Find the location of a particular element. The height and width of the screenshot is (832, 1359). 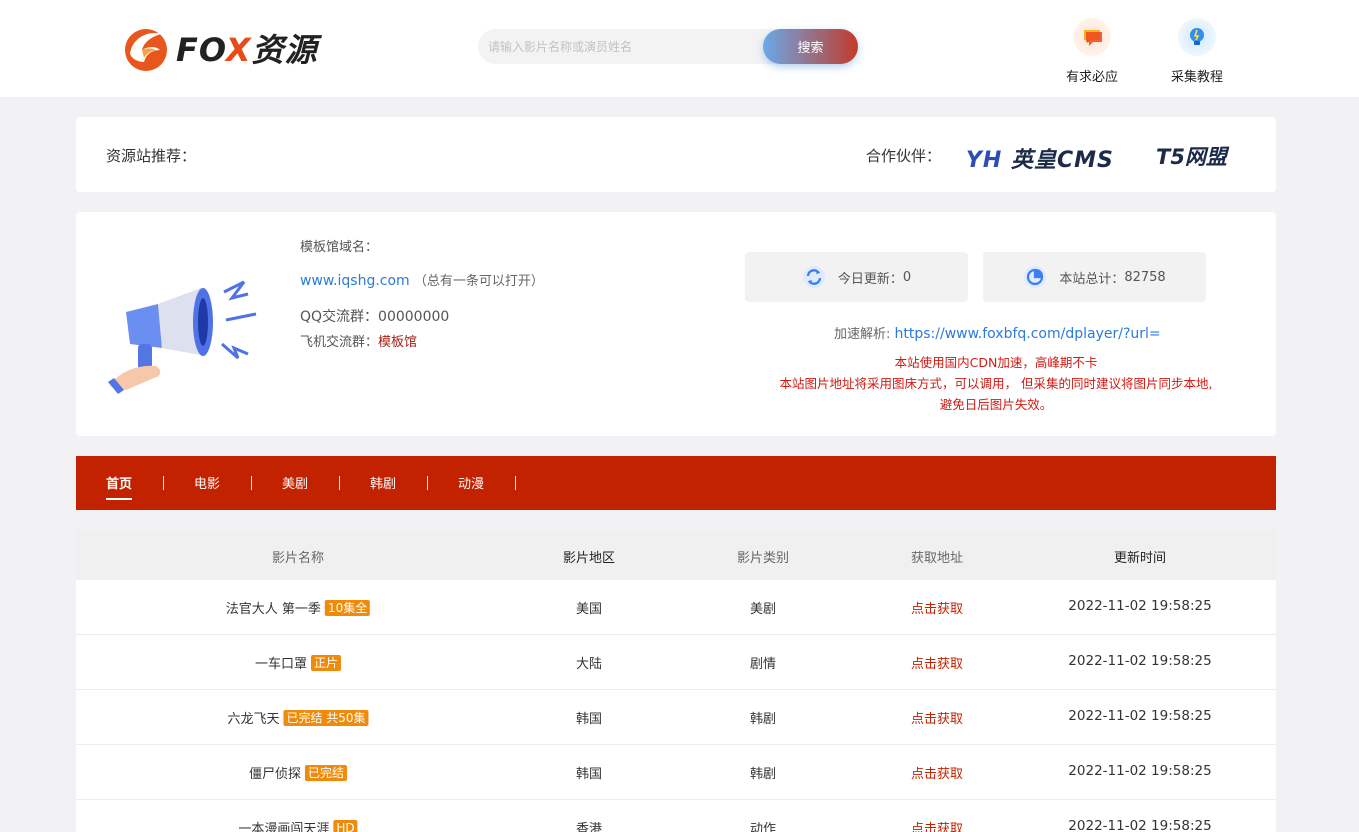

movie-name: 六龙飞天 已完结 共50集 is located at coordinates (298, 717).